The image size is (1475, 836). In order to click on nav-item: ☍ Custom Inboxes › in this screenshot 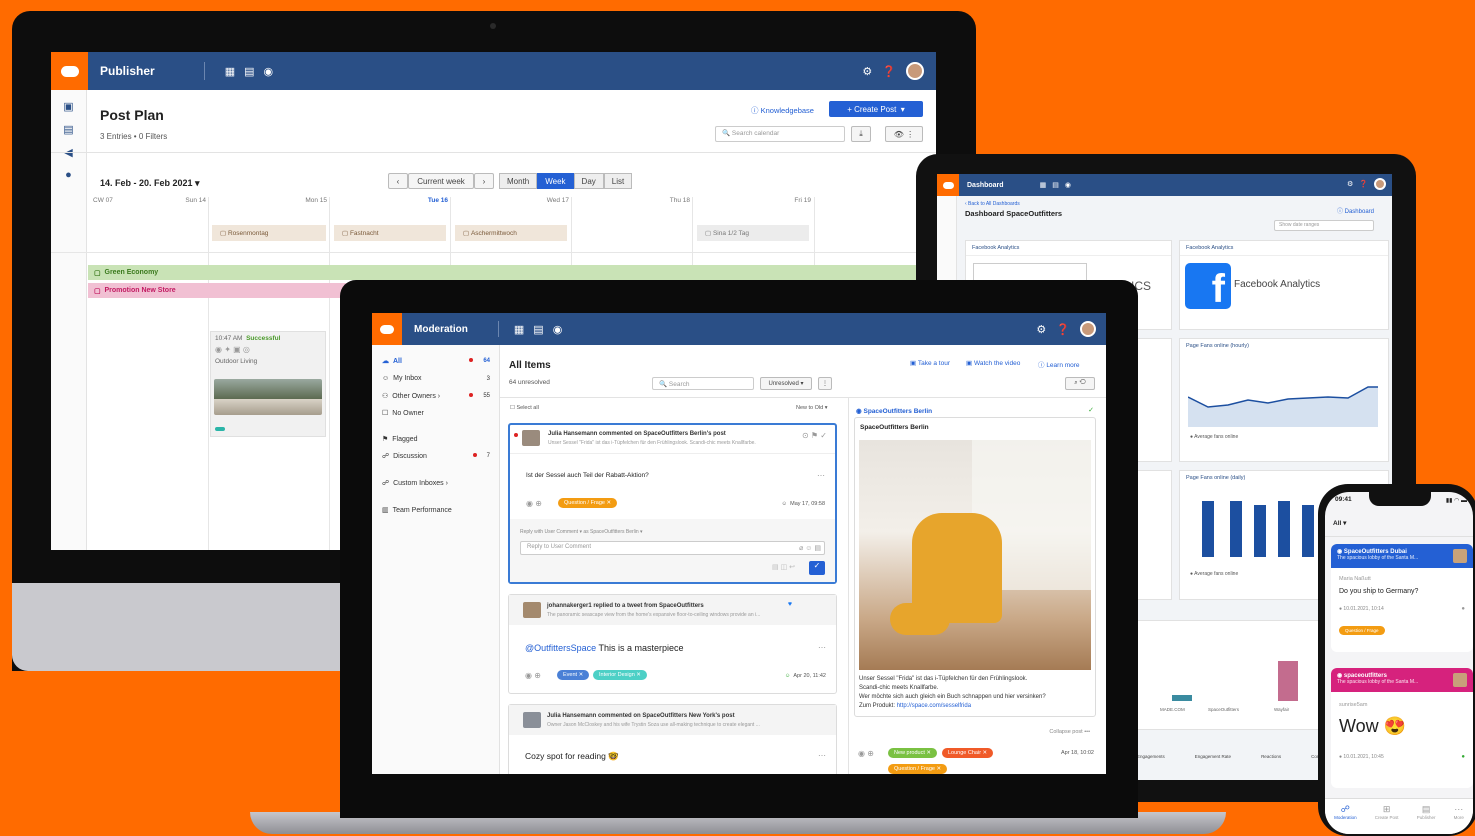, I will do `click(436, 483)`.